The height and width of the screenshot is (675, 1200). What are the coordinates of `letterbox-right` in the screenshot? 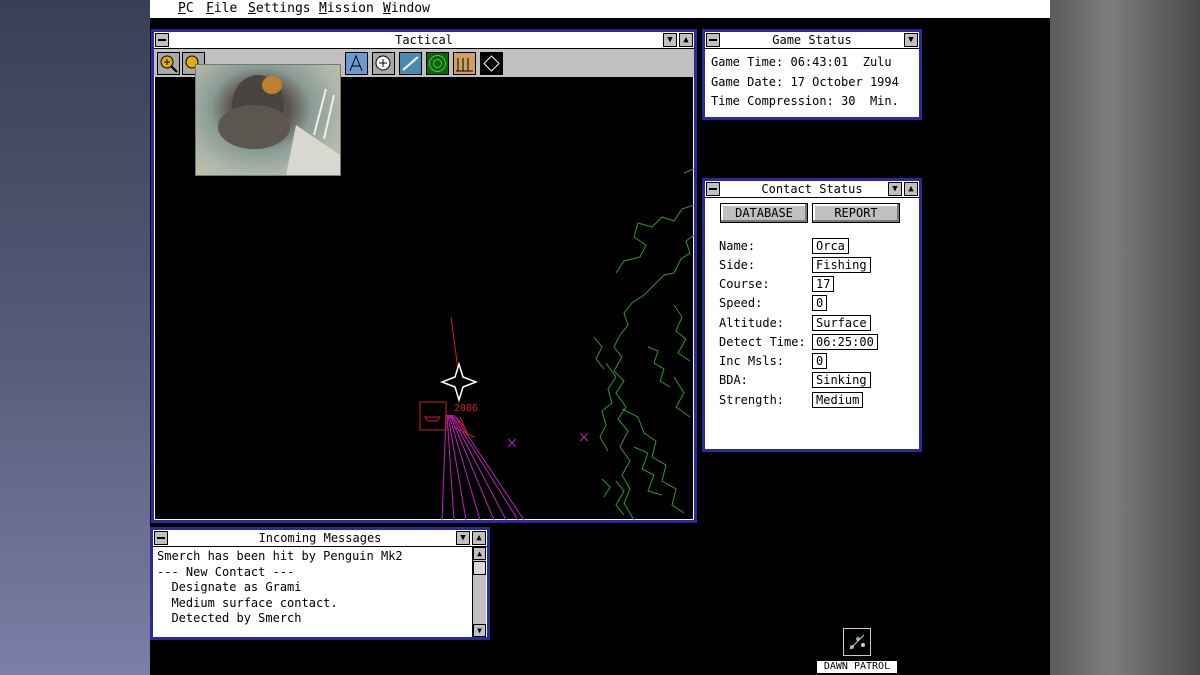 It's located at (1125, 337).